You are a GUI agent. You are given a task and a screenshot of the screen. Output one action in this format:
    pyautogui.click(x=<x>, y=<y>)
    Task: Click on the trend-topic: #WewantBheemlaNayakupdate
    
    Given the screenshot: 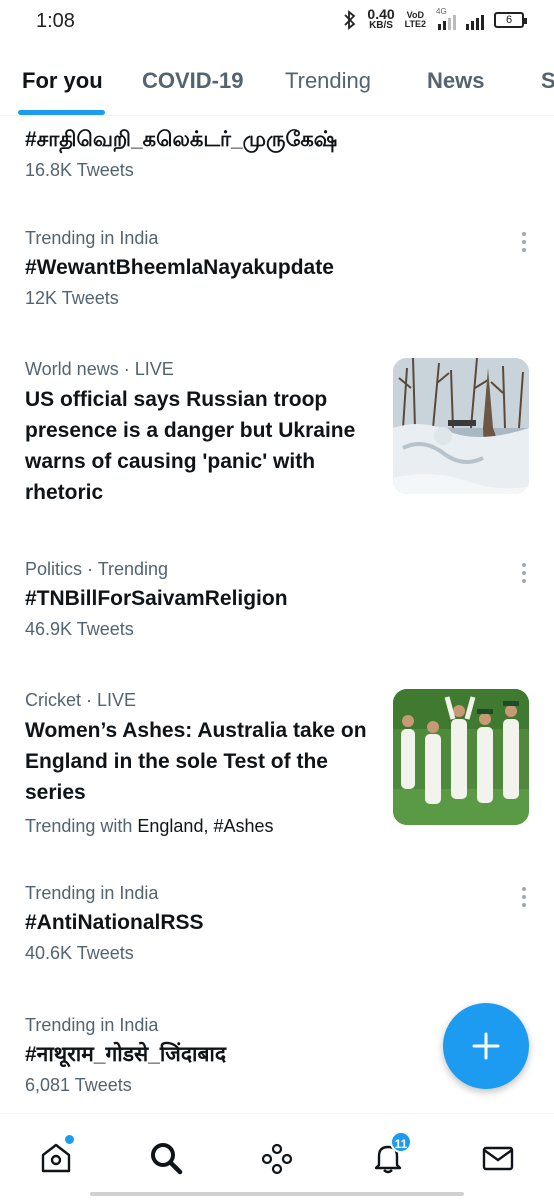 What is the action you would take?
    pyautogui.click(x=179, y=267)
    